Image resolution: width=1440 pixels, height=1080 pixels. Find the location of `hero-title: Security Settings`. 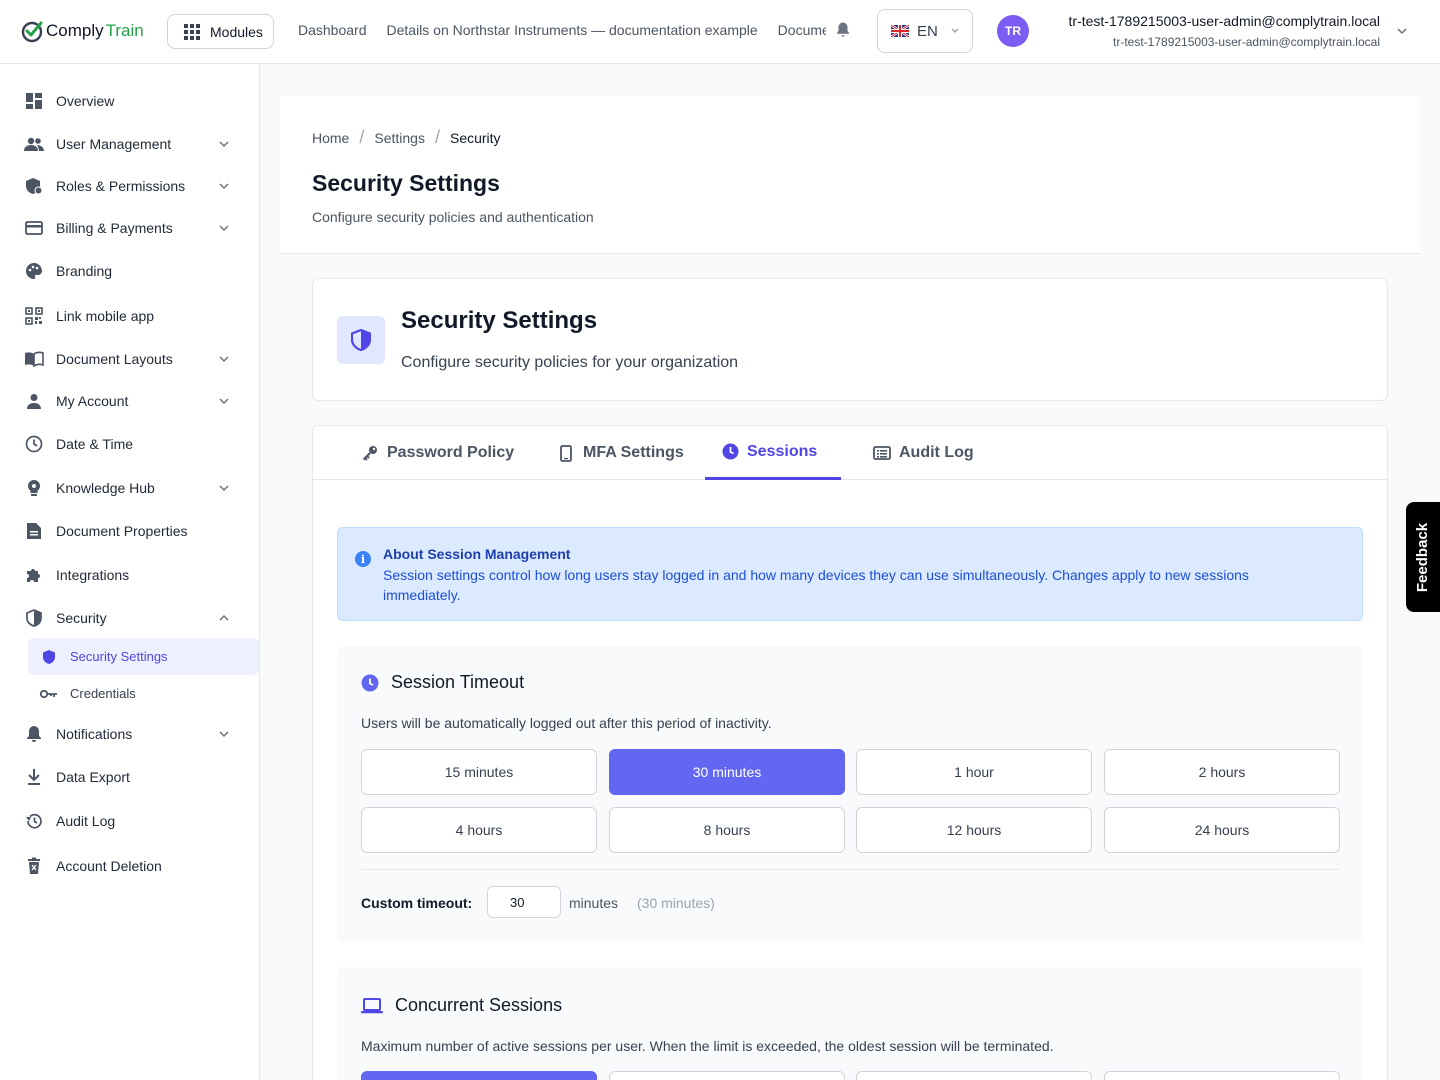

hero-title: Security Settings is located at coordinates (499, 320).